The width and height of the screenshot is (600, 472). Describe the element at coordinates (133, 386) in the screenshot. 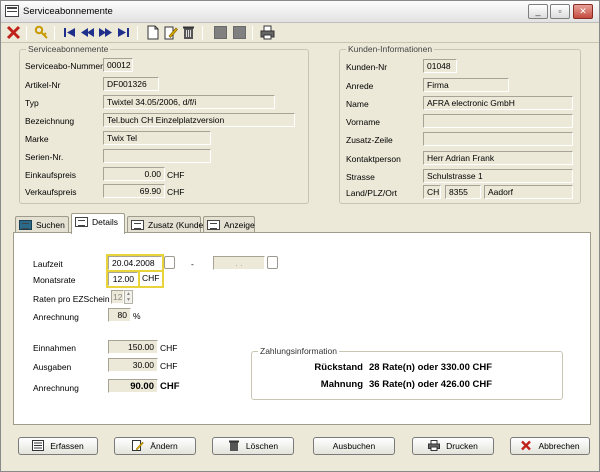

I see `anrechnung-field: 90.00` at that location.